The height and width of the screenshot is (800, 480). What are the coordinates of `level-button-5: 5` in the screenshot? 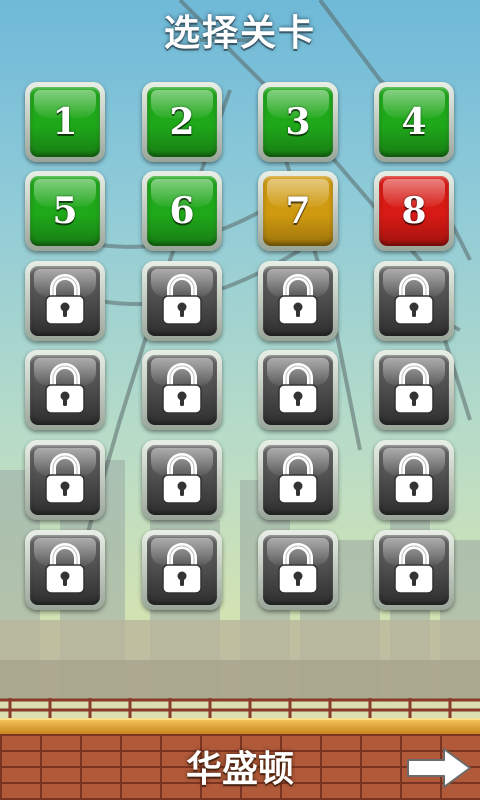 It's located at (65, 211).